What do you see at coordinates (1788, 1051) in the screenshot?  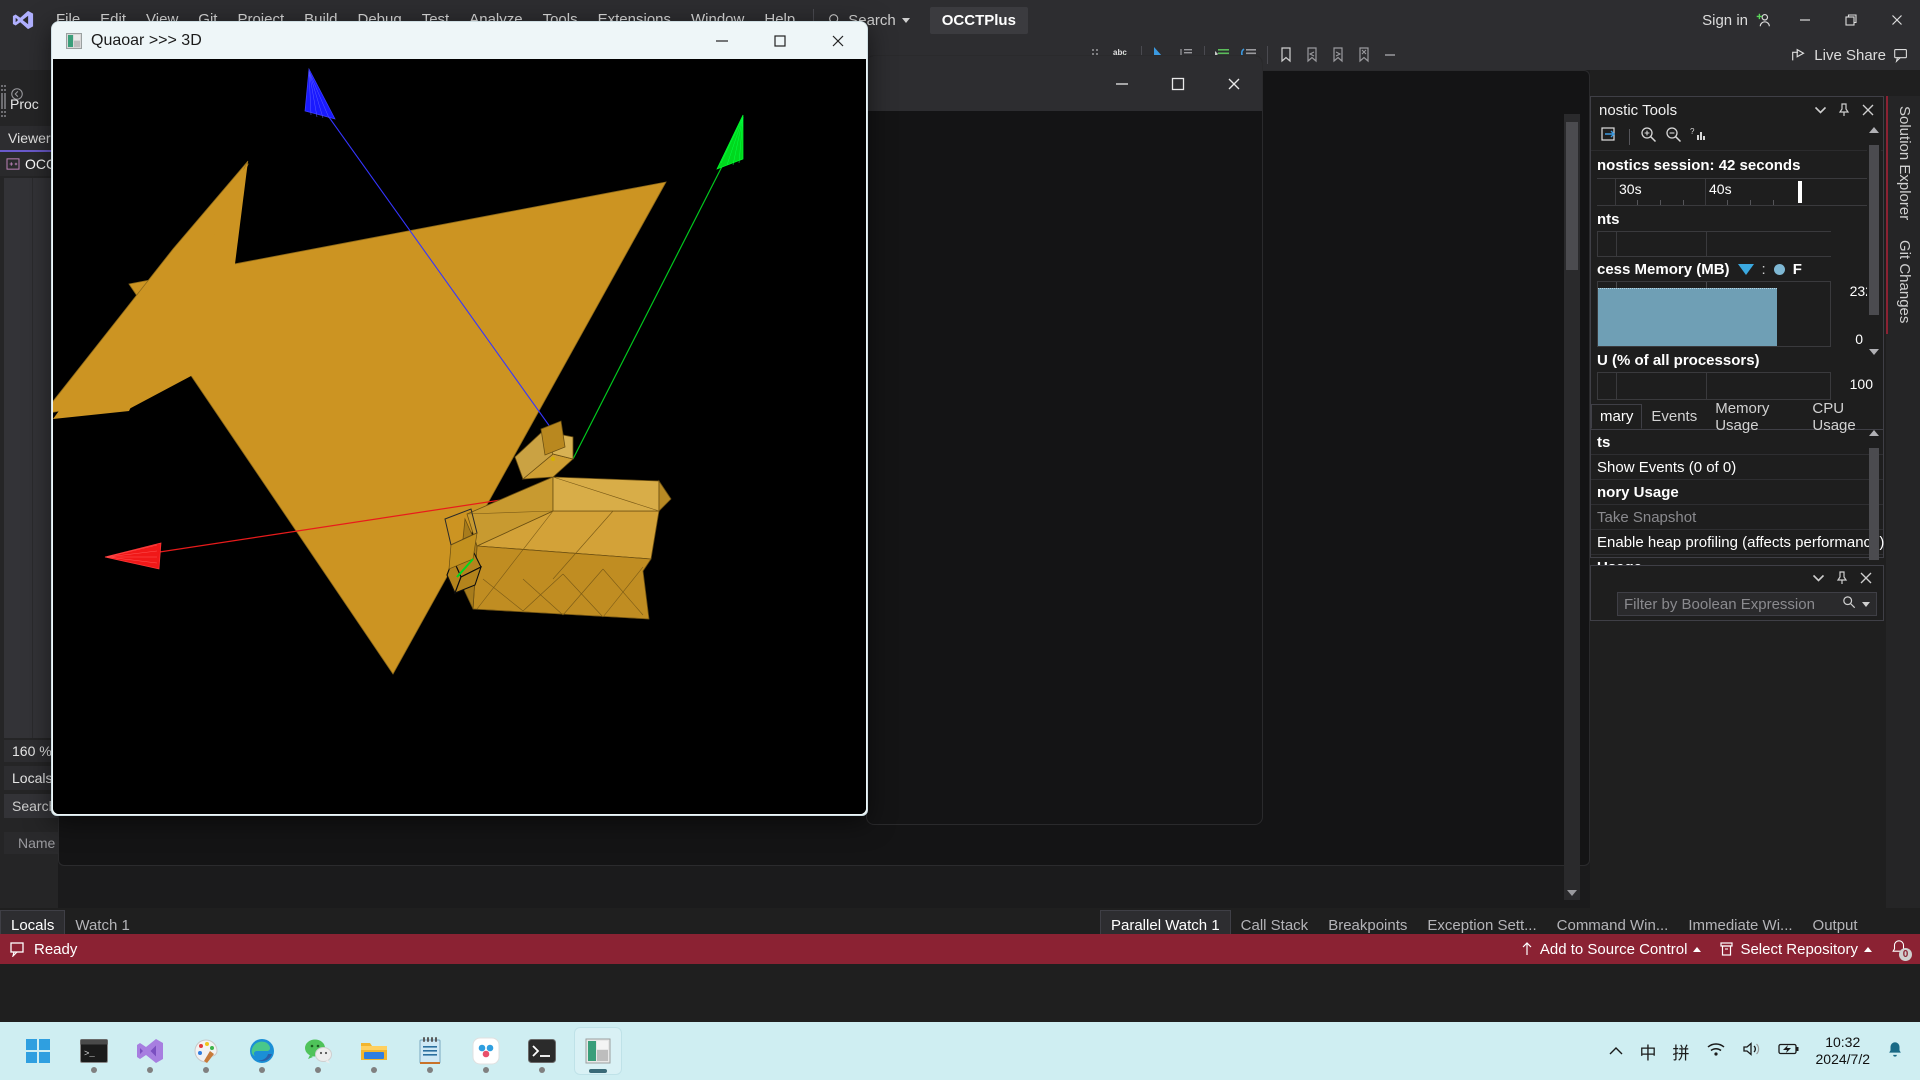 I see `battery-charging-icon` at bounding box center [1788, 1051].